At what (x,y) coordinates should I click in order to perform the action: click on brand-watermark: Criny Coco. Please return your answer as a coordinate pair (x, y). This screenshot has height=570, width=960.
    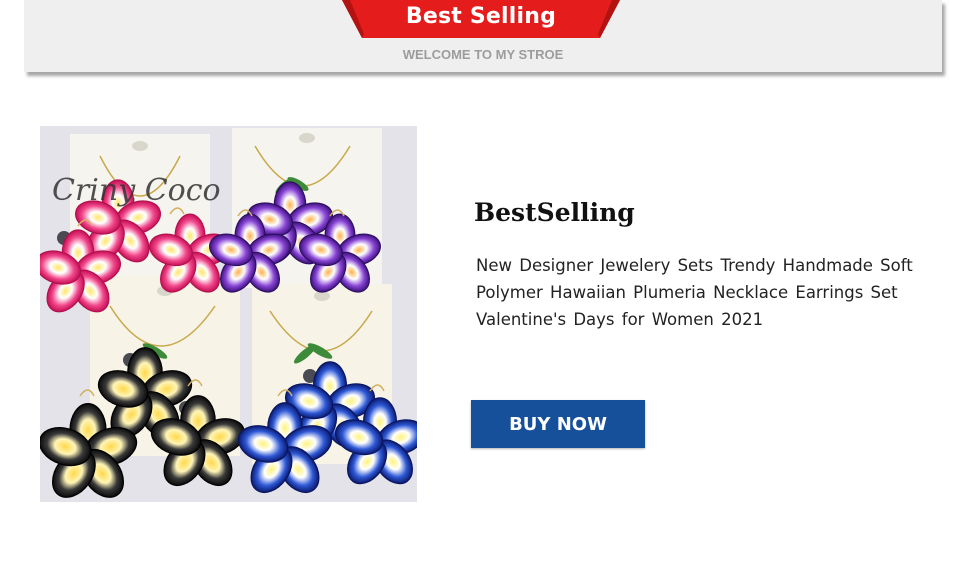
    Looking at the image, I should click on (136, 190).